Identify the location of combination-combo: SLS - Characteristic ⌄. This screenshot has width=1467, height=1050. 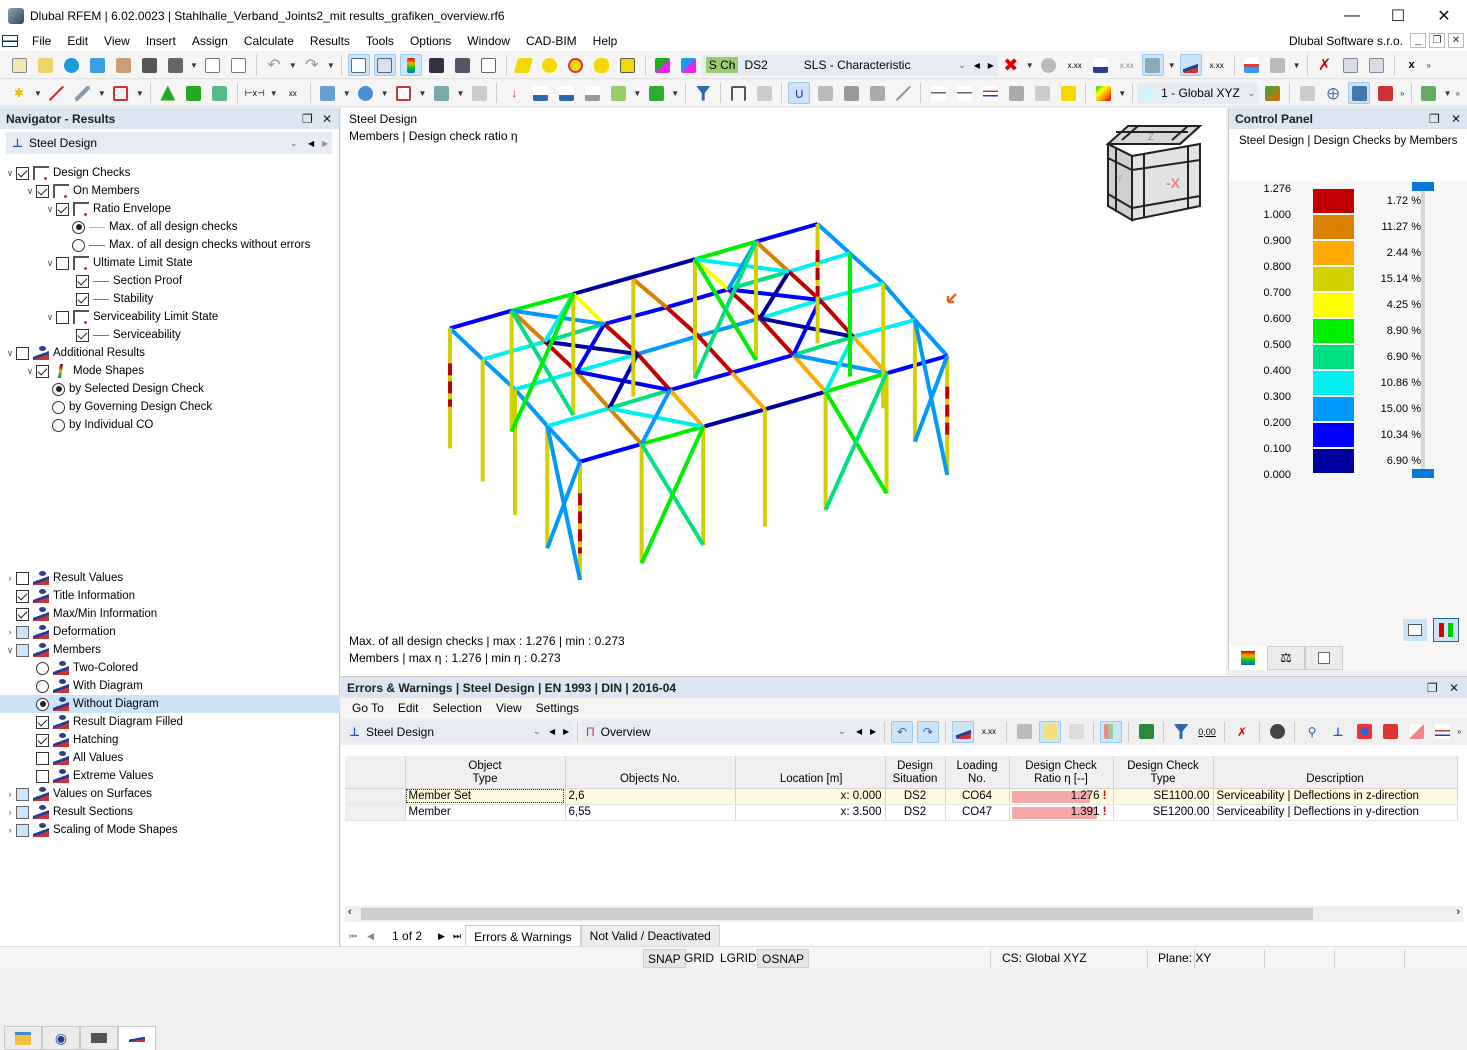
(884, 65).